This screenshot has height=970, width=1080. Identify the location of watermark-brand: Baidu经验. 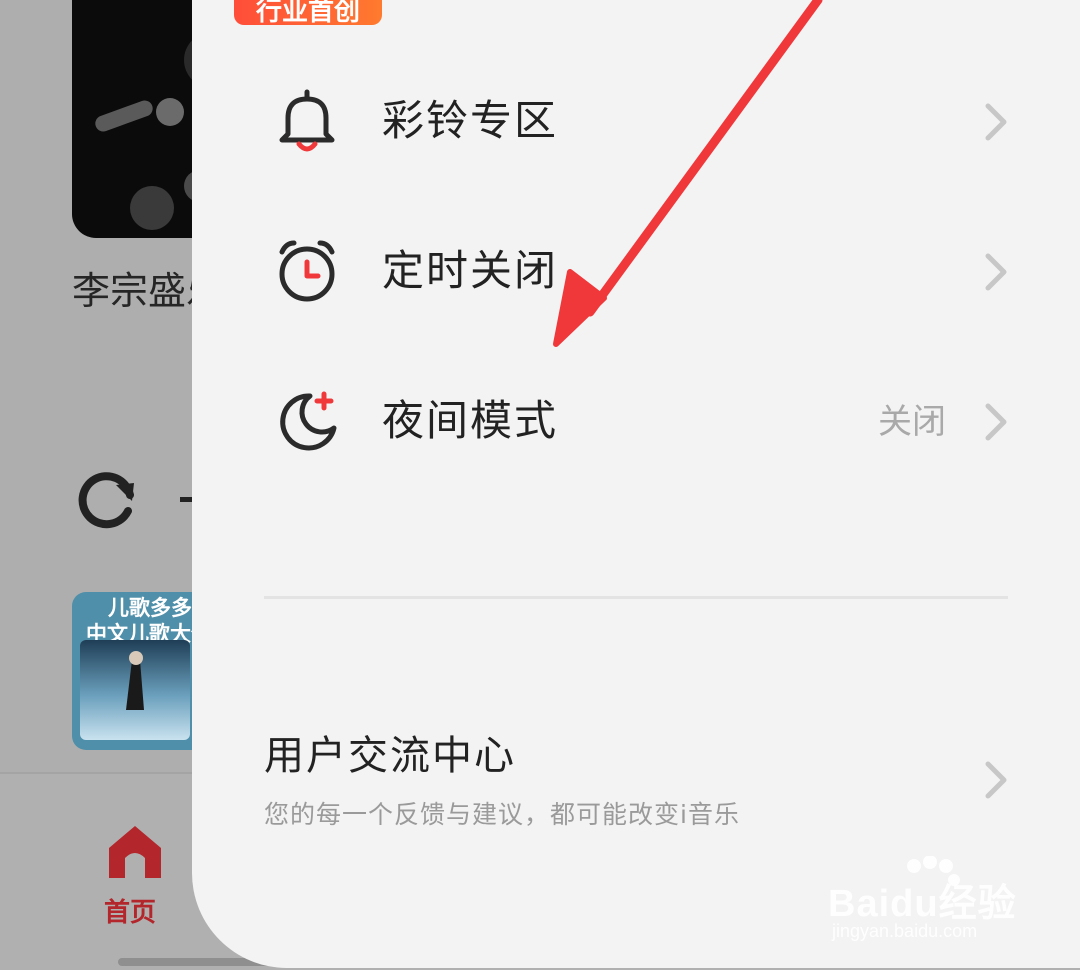
(922, 904).